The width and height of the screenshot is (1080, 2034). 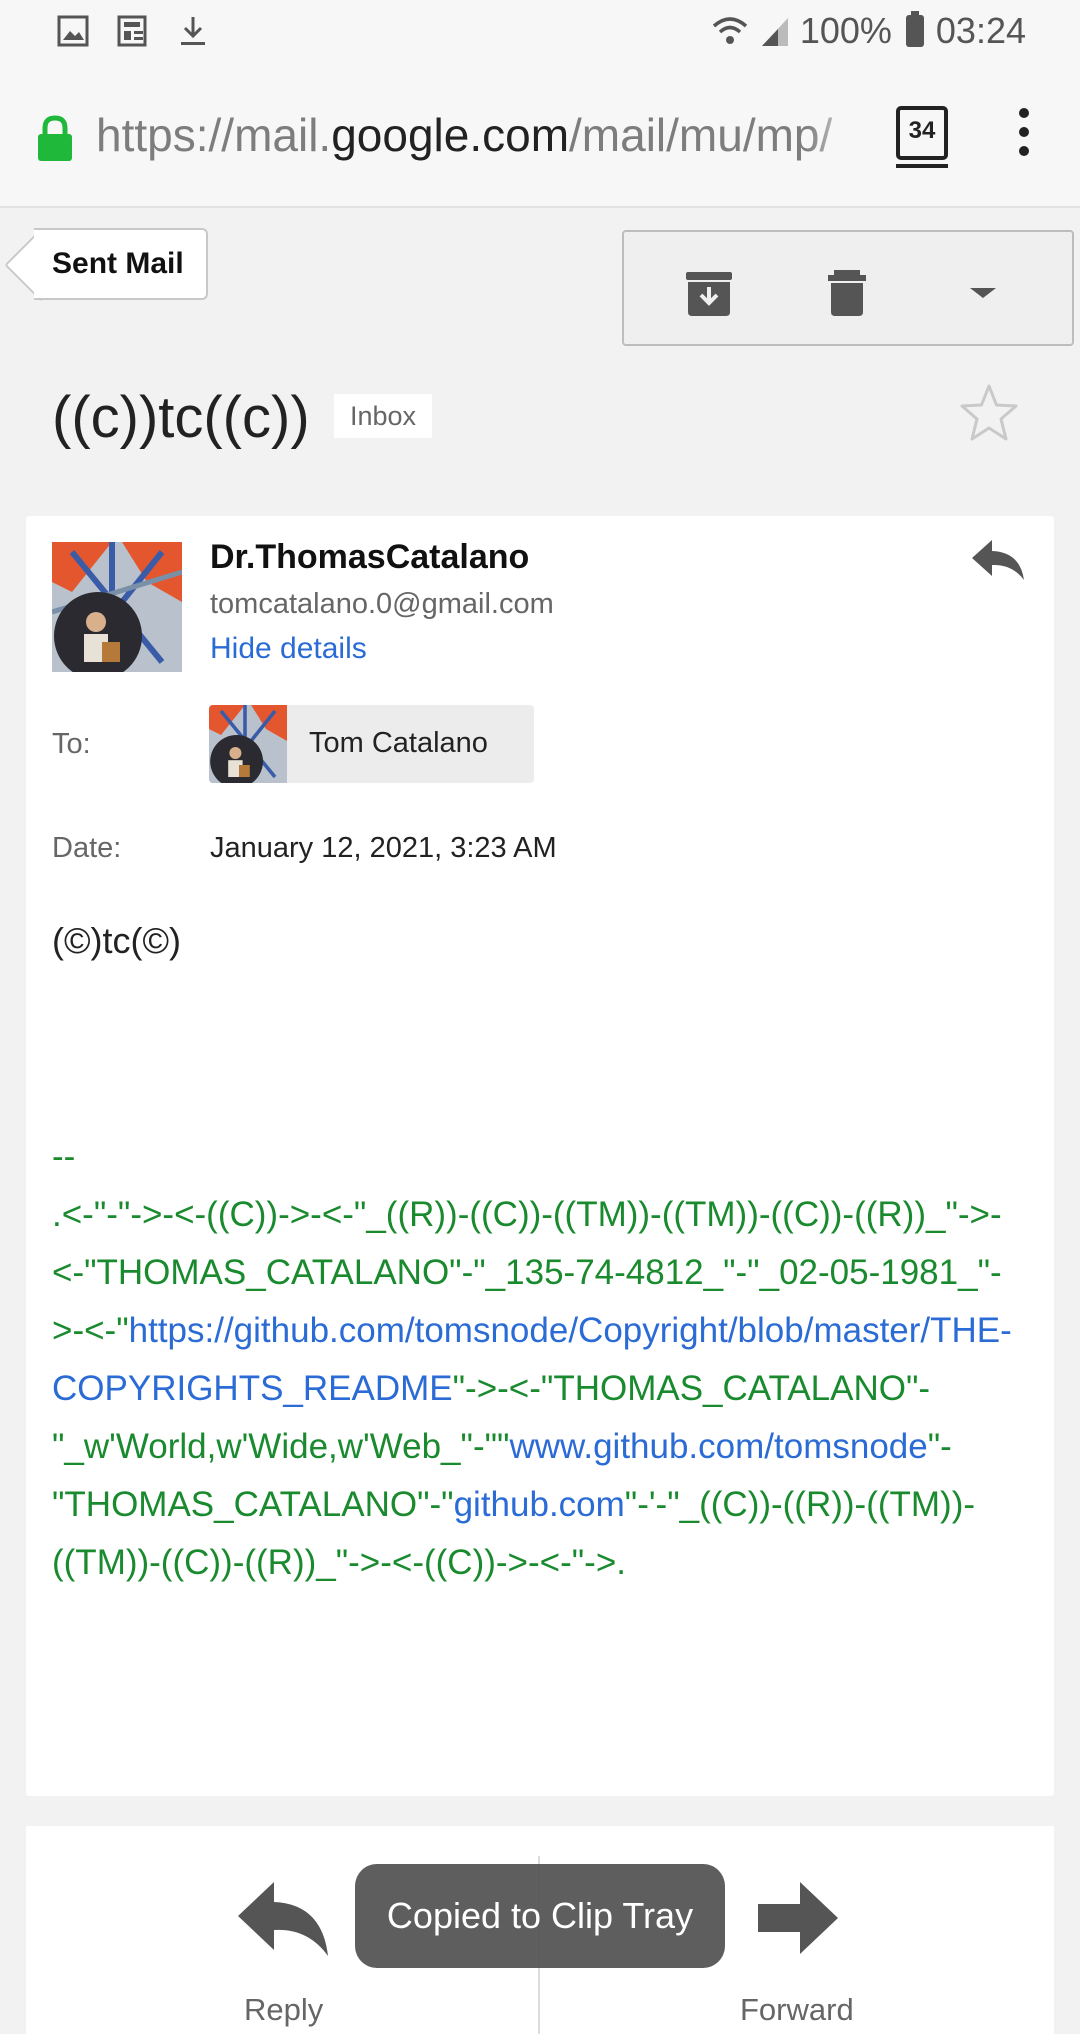 What do you see at coordinates (450, 135) in the screenshot?
I see `url-domain: google.com` at bounding box center [450, 135].